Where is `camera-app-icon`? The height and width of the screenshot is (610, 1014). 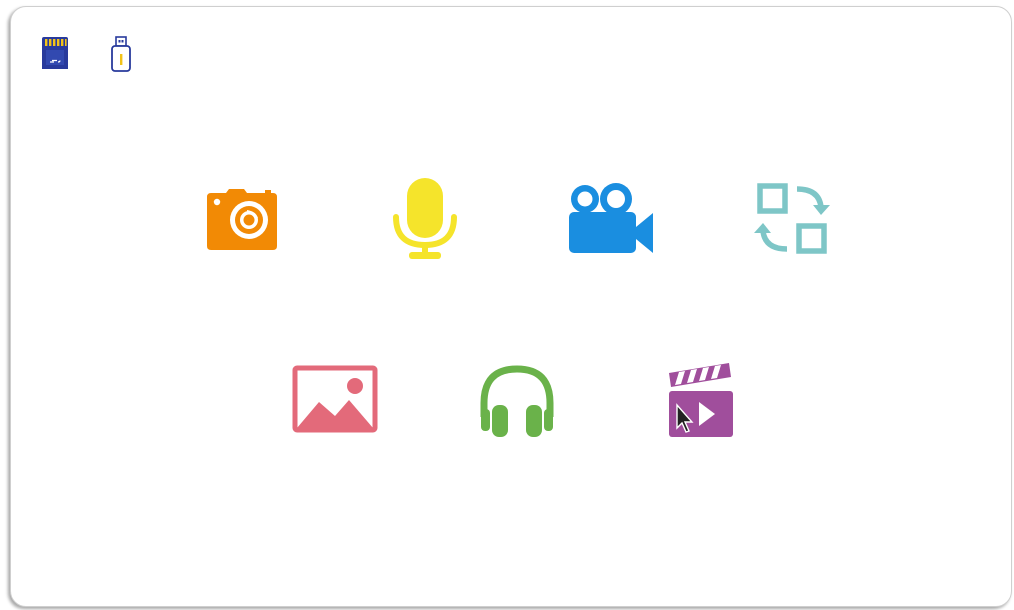
camera-app-icon is located at coordinates (243, 217).